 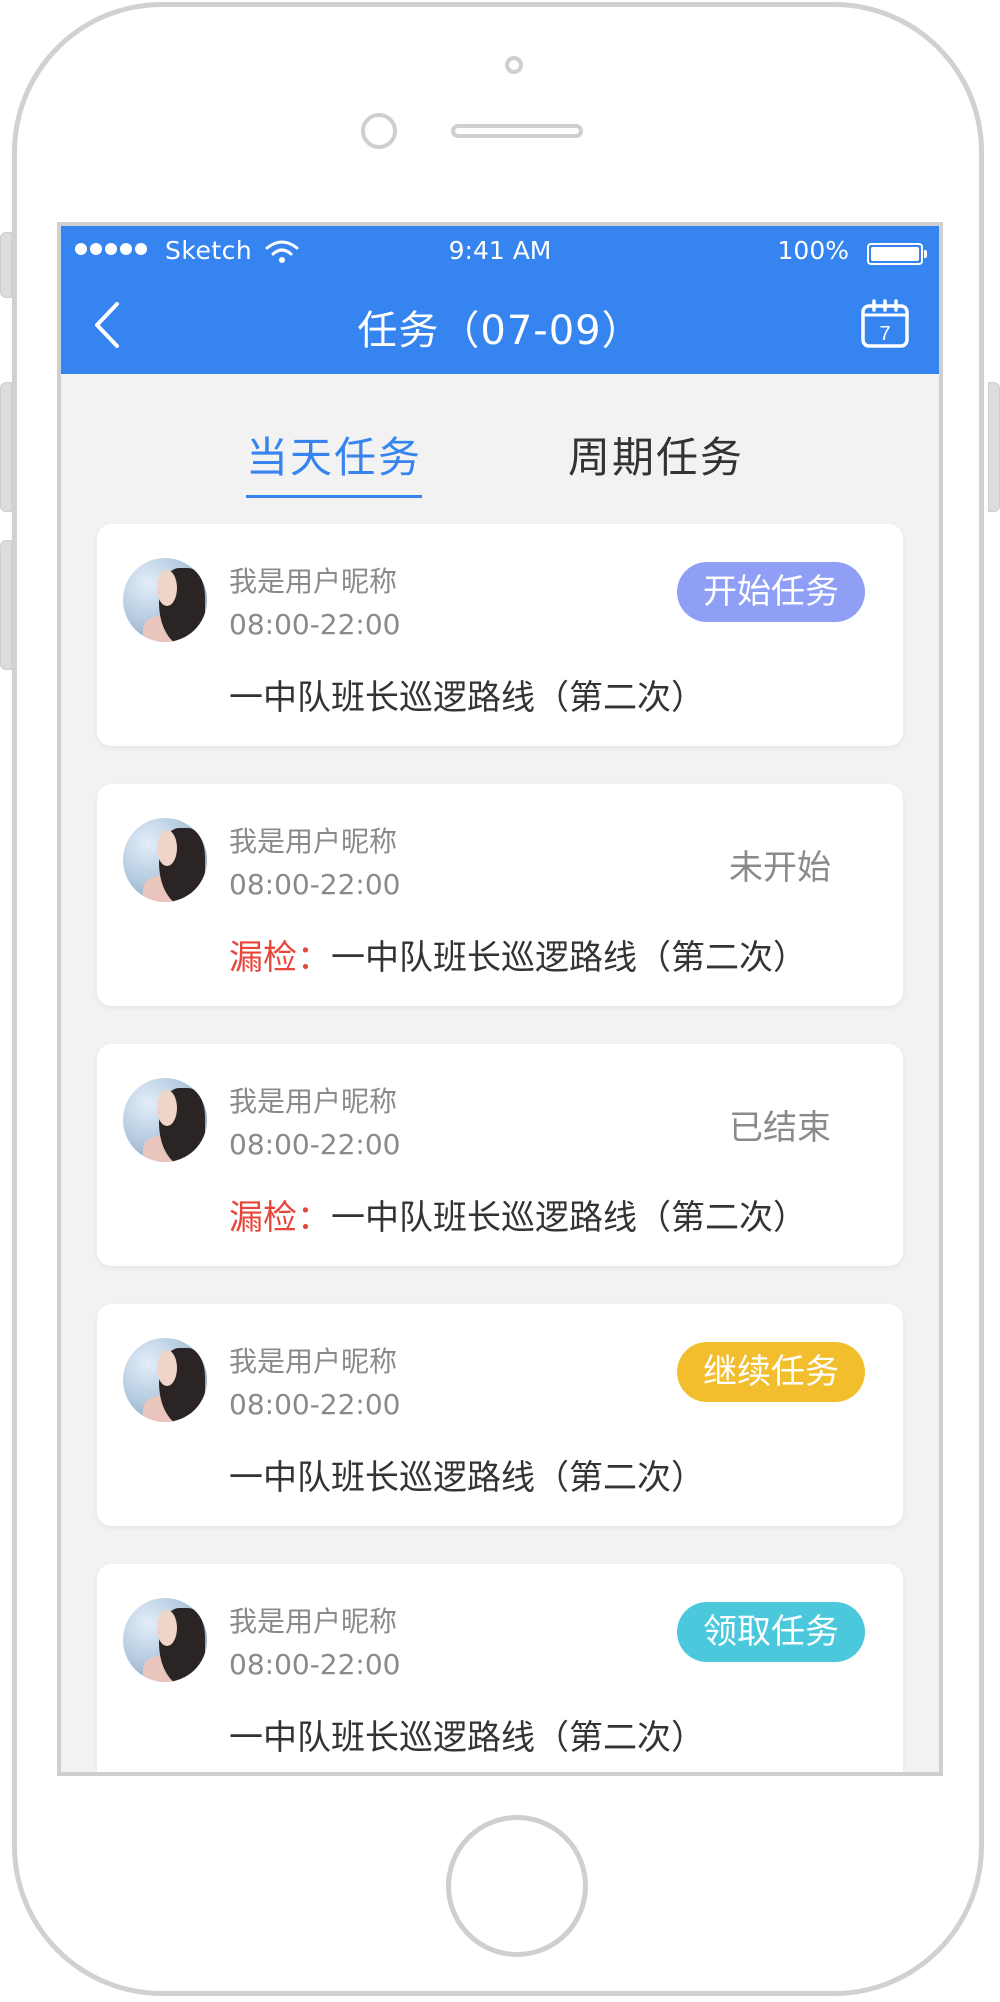 What do you see at coordinates (500, 436) in the screenshot?
I see `task-tabs: 当天任务 周期任务` at bounding box center [500, 436].